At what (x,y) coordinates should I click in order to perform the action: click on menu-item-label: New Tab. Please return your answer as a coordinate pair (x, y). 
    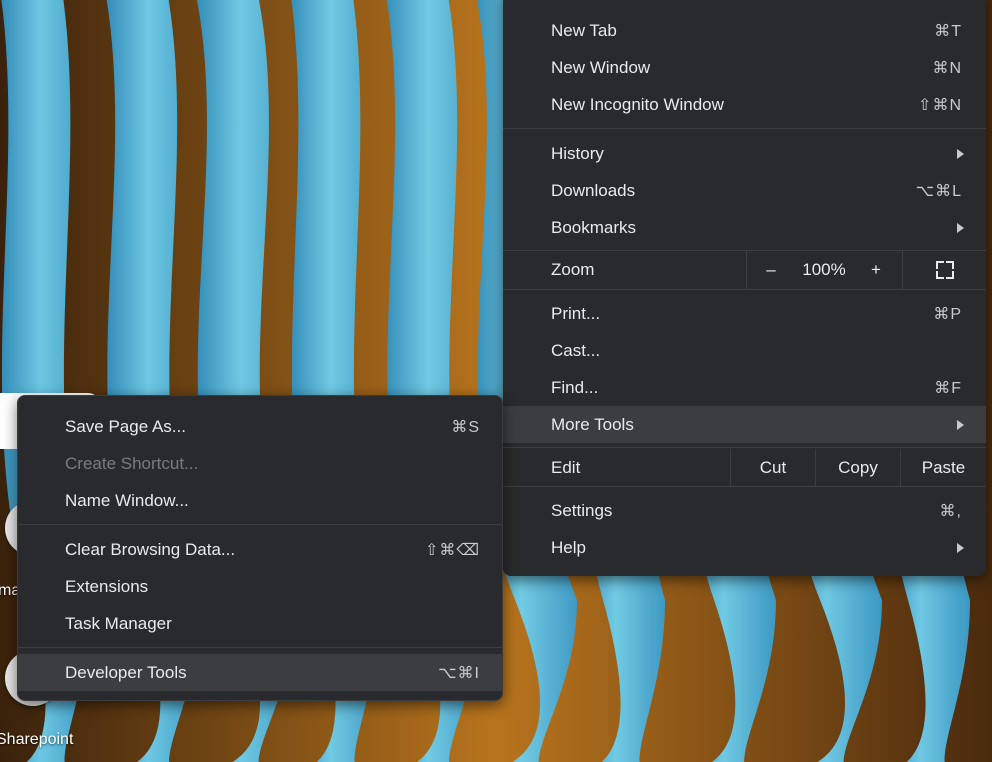
    Looking at the image, I should click on (584, 30).